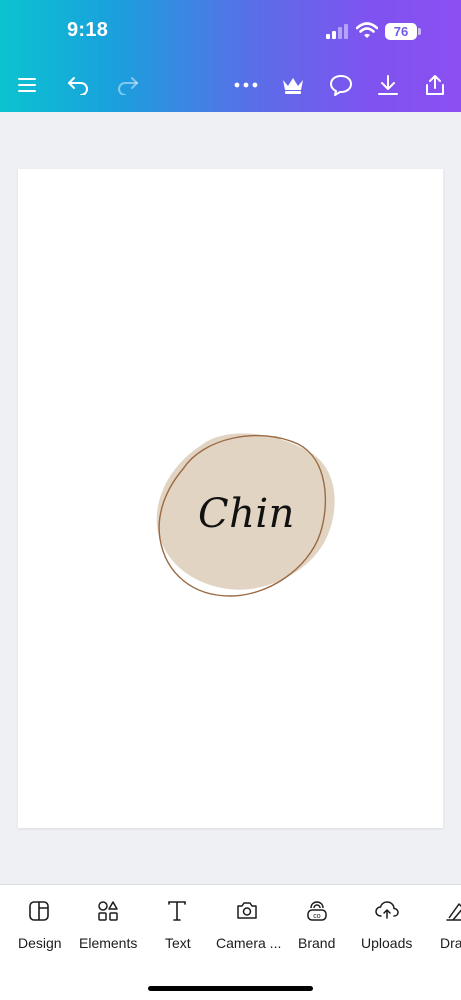 The width and height of the screenshot is (461, 1000). What do you see at coordinates (88, 30) in the screenshot?
I see `status-time: 9:18` at bounding box center [88, 30].